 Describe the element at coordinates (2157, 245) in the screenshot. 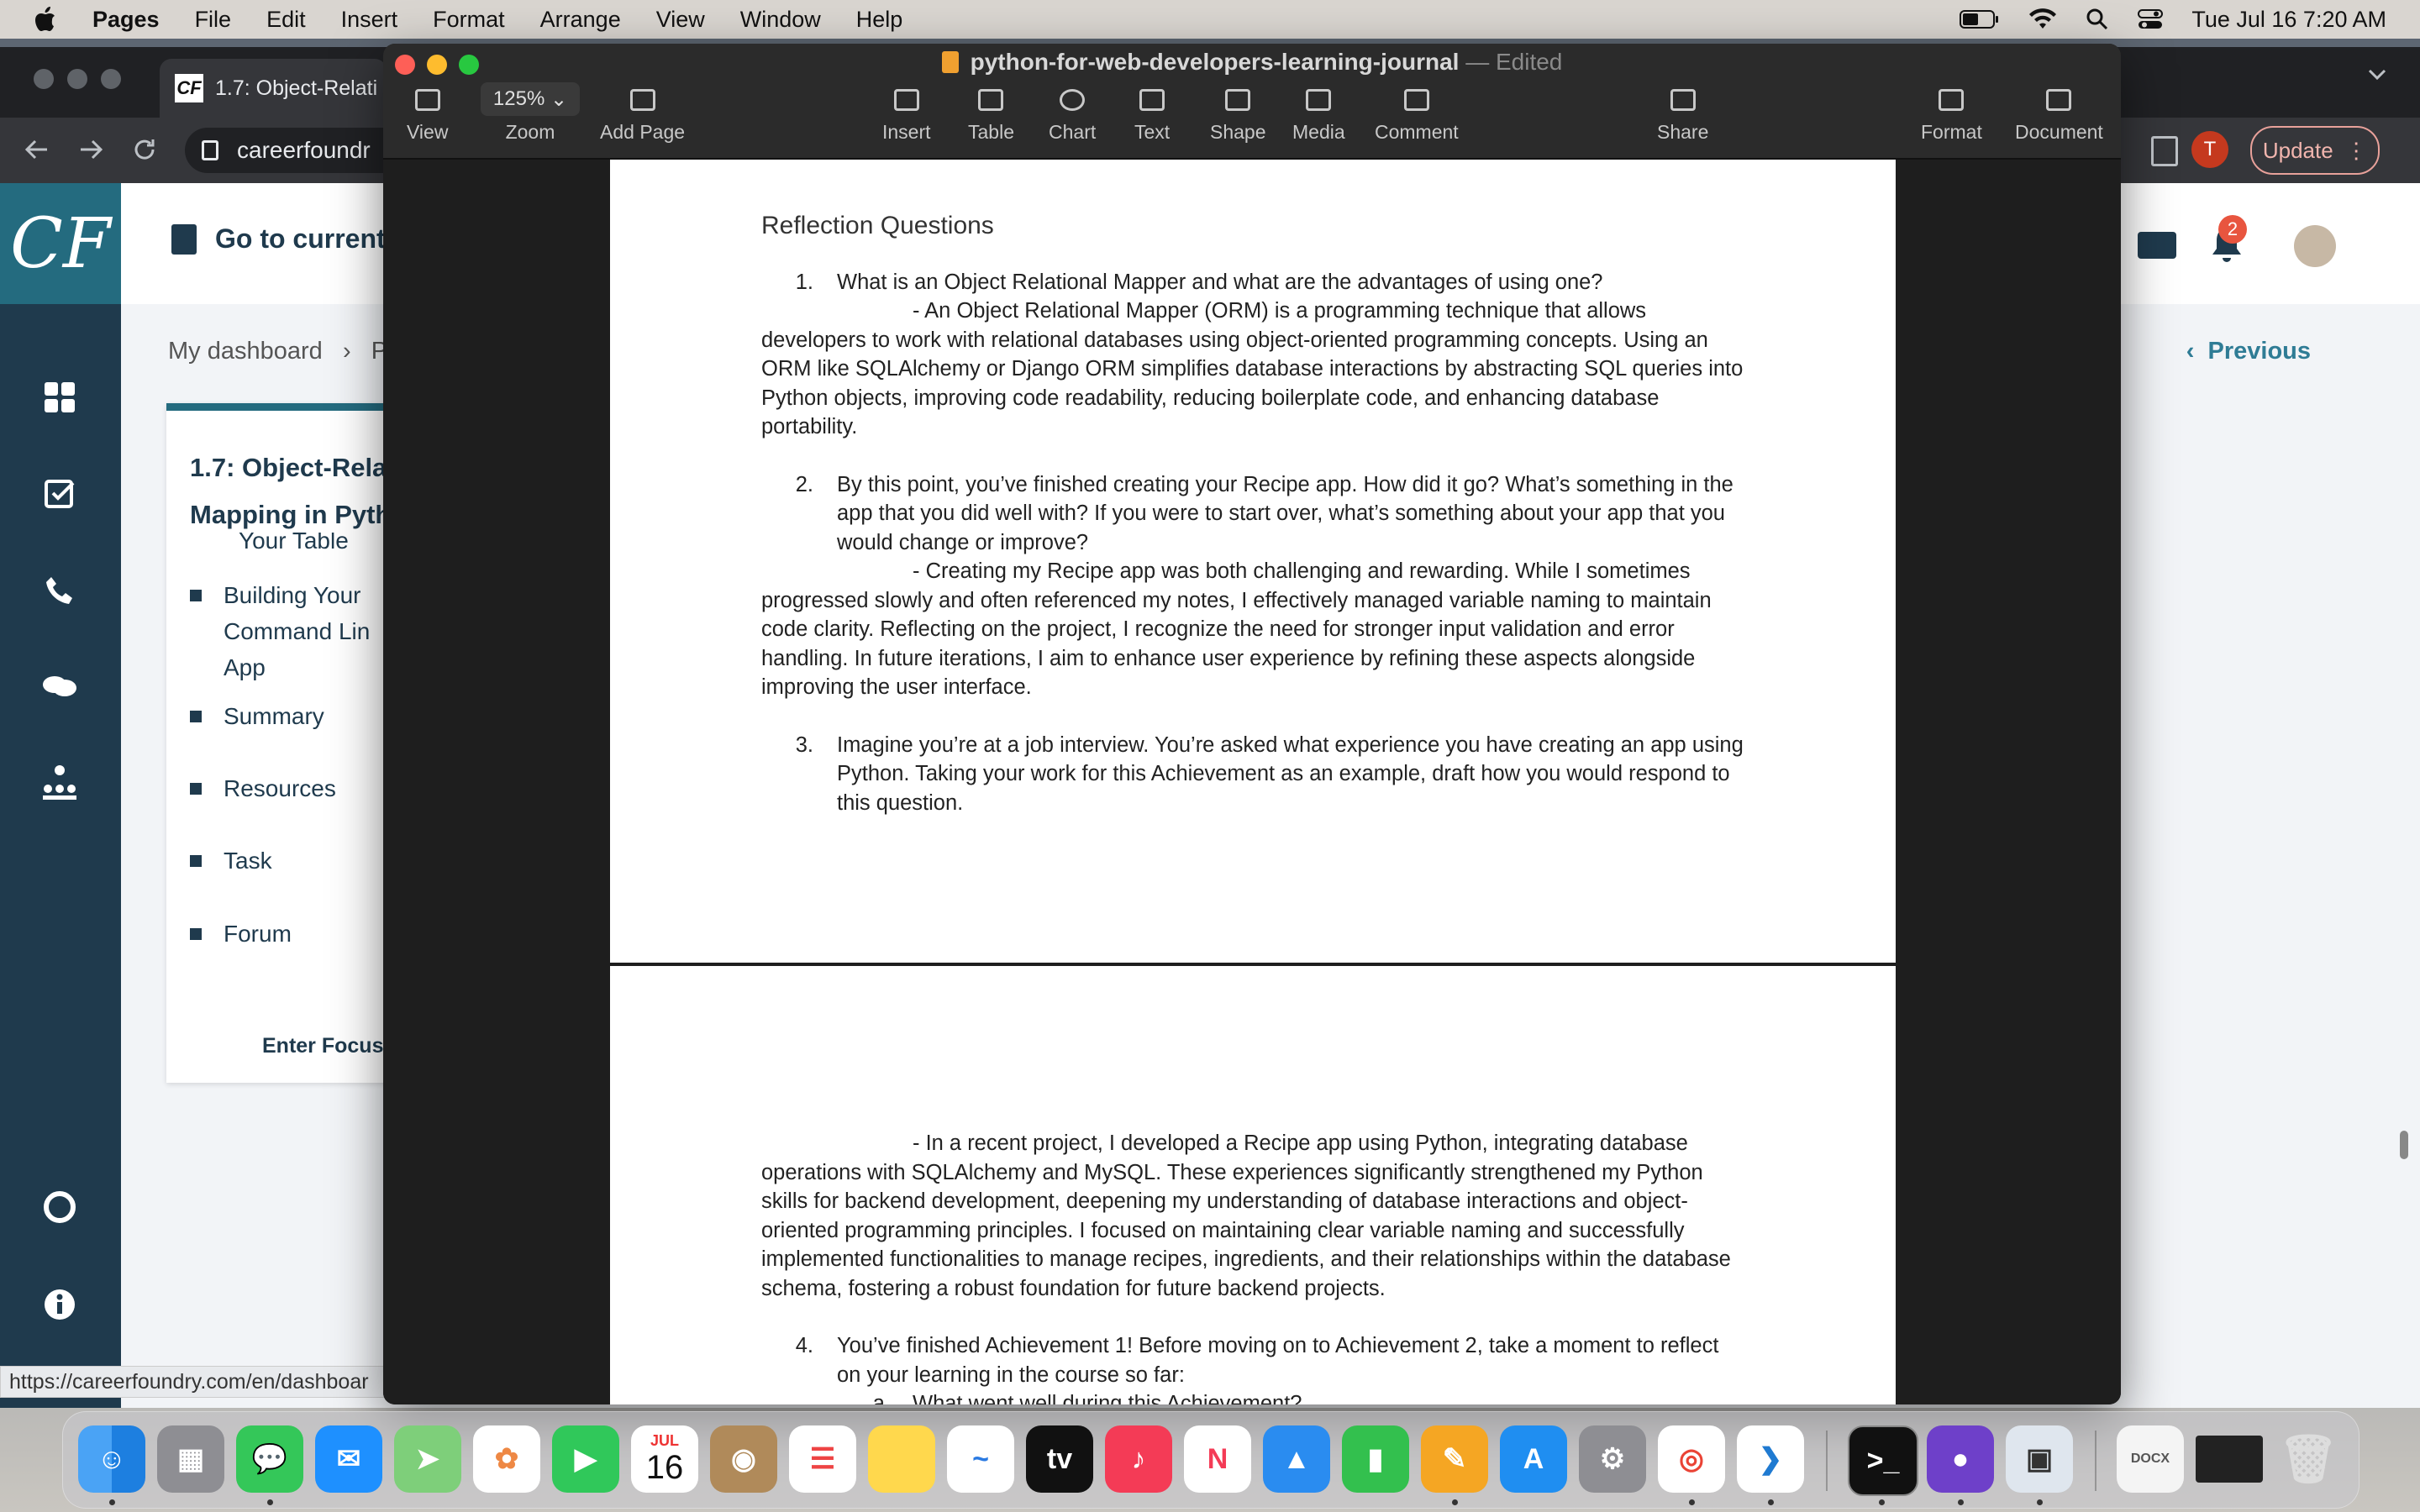

I see `messages-envelope-icon` at that location.